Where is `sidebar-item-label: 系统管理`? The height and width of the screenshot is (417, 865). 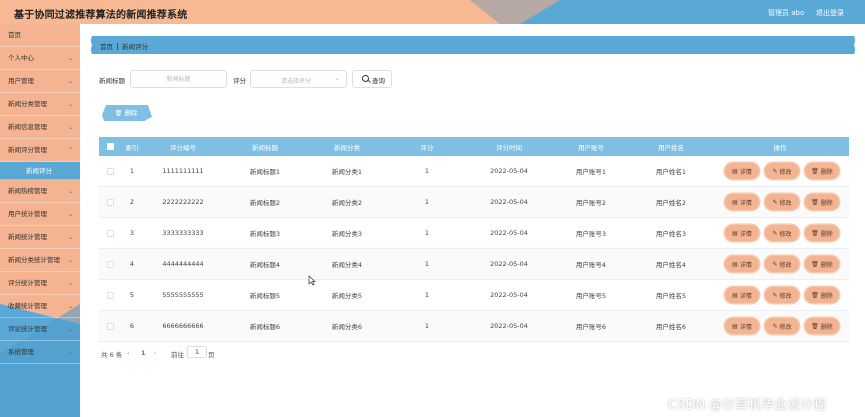 sidebar-item-label: 系统管理 is located at coordinates (21, 352).